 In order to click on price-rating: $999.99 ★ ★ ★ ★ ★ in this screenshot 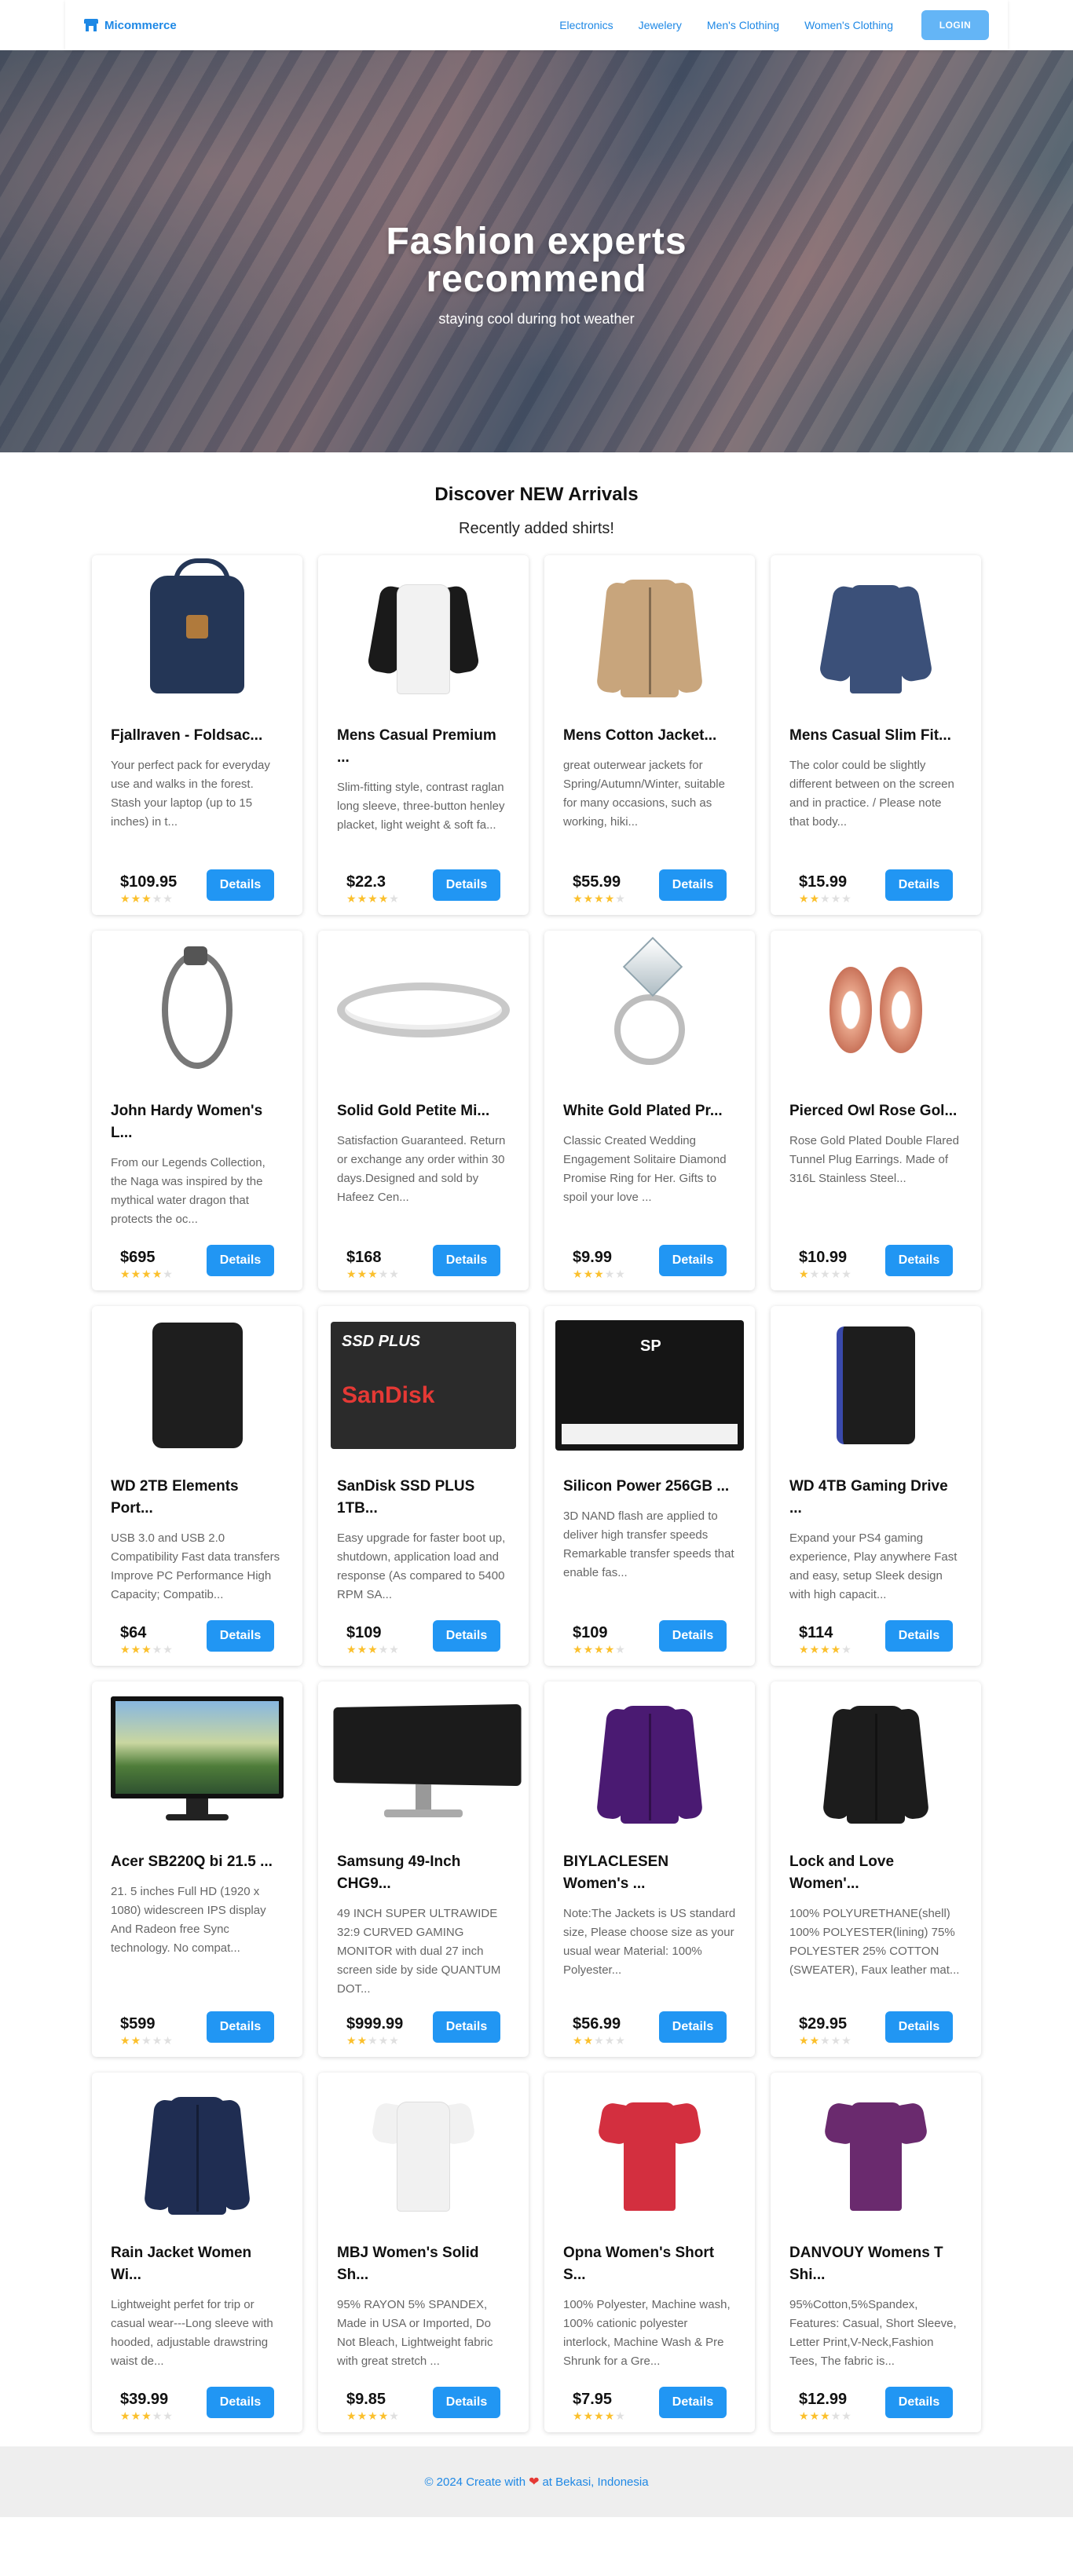, I will do `click(374, 2031)`.